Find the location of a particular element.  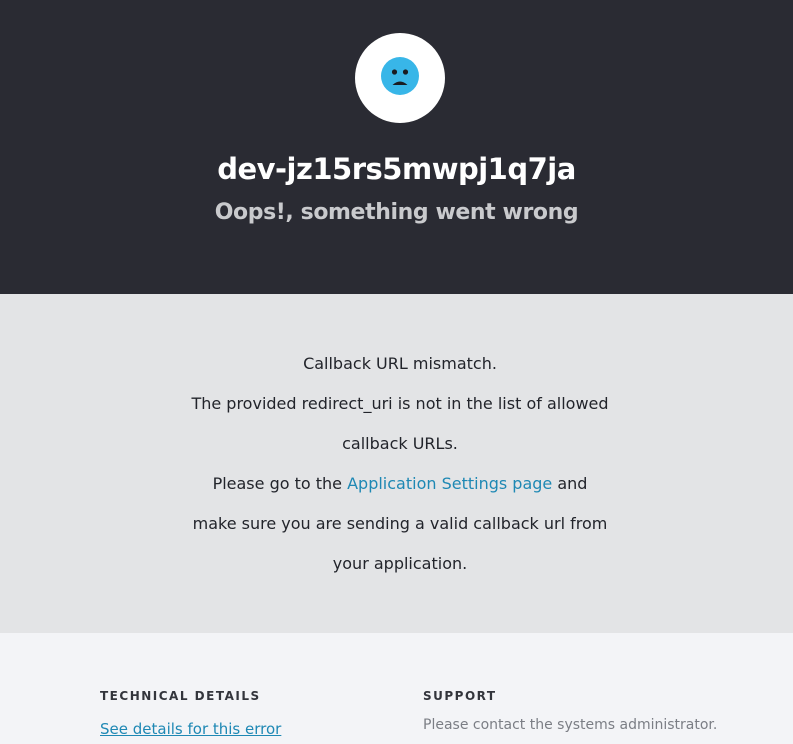

sad-face-icon is located at coordinates (400, 78).